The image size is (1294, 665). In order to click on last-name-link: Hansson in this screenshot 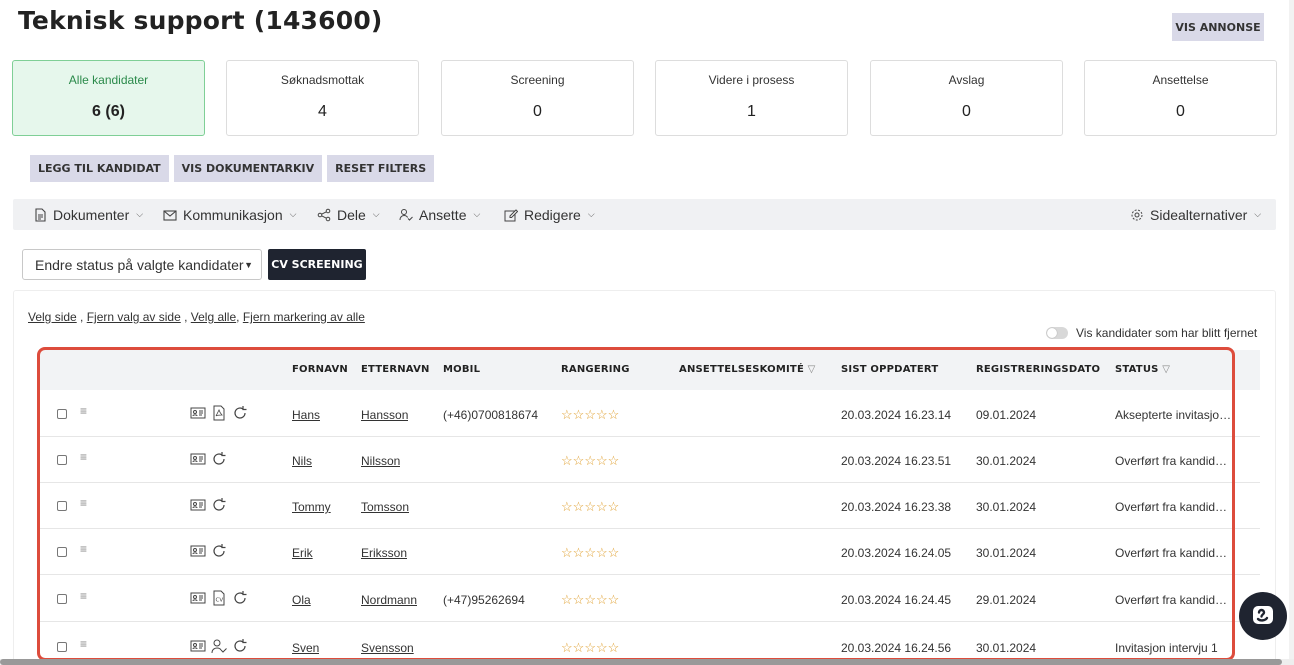, I will do `click(384, 415)`.